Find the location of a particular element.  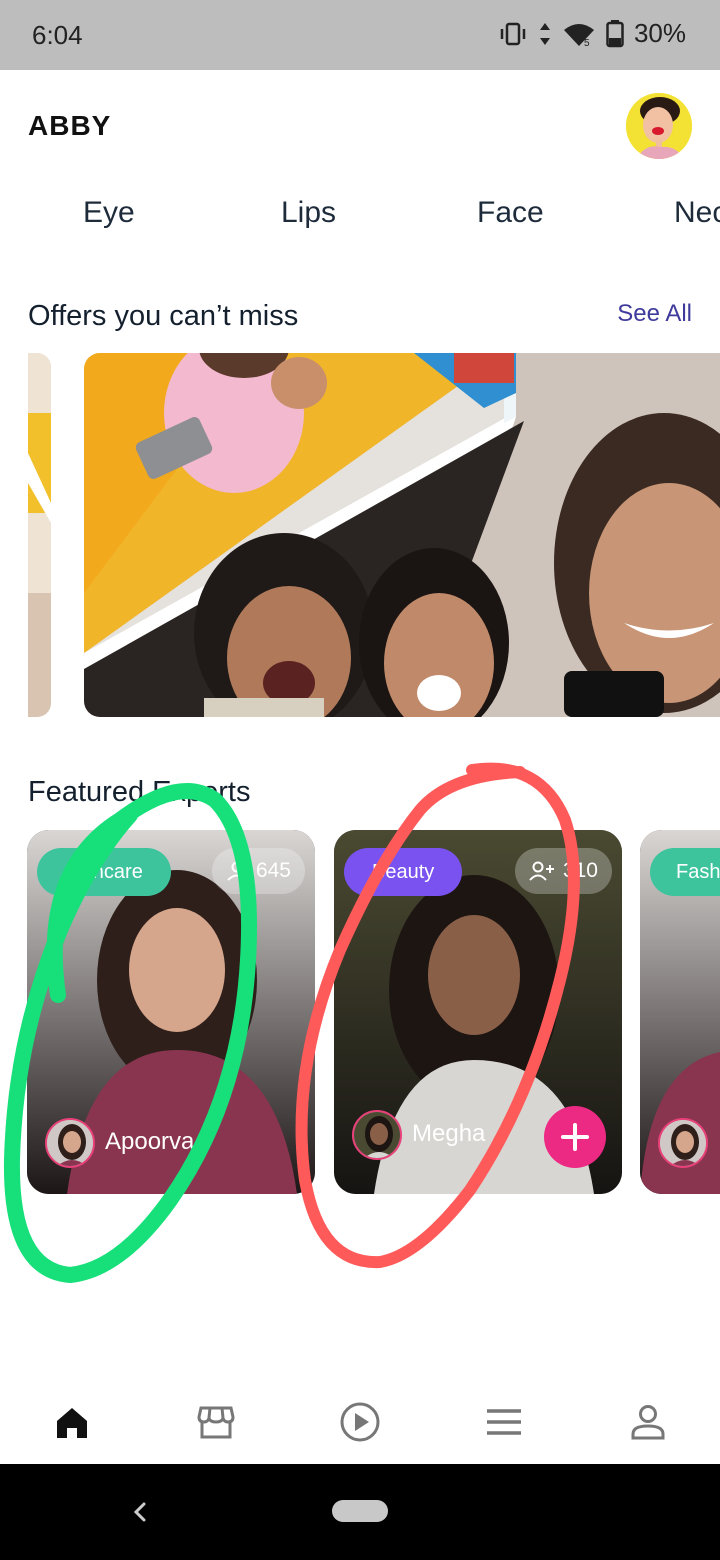

category-chip: Skincare is located at coordinates (104, 872).